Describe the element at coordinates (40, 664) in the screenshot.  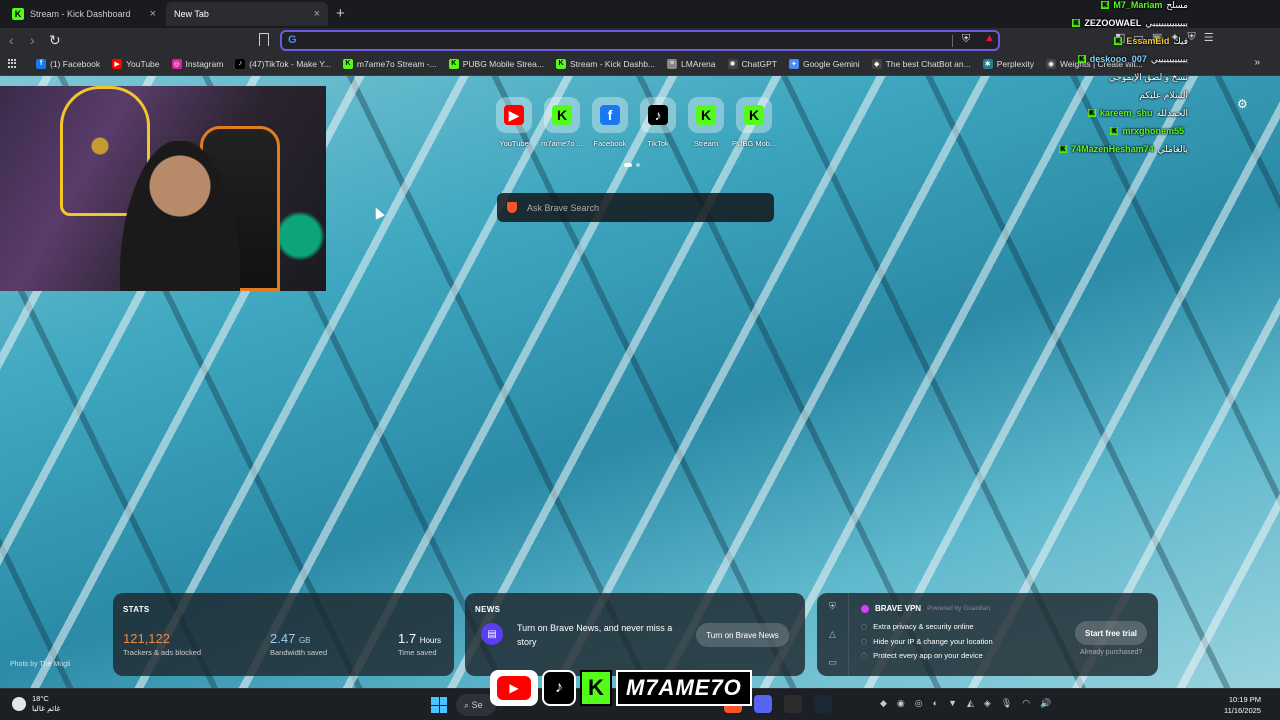
I see `wallpaper-credit: Photo by The Mogli` at that location.